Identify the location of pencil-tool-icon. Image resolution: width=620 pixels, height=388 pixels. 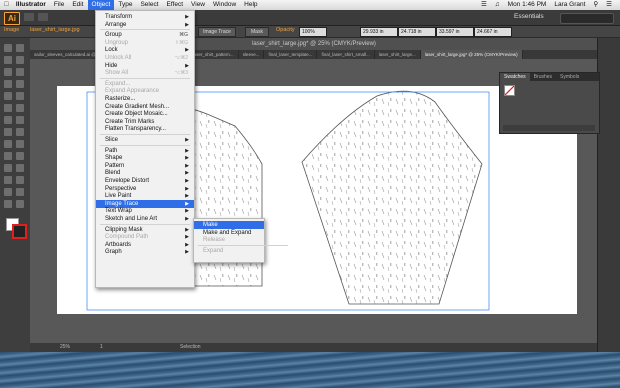
(20, 96).